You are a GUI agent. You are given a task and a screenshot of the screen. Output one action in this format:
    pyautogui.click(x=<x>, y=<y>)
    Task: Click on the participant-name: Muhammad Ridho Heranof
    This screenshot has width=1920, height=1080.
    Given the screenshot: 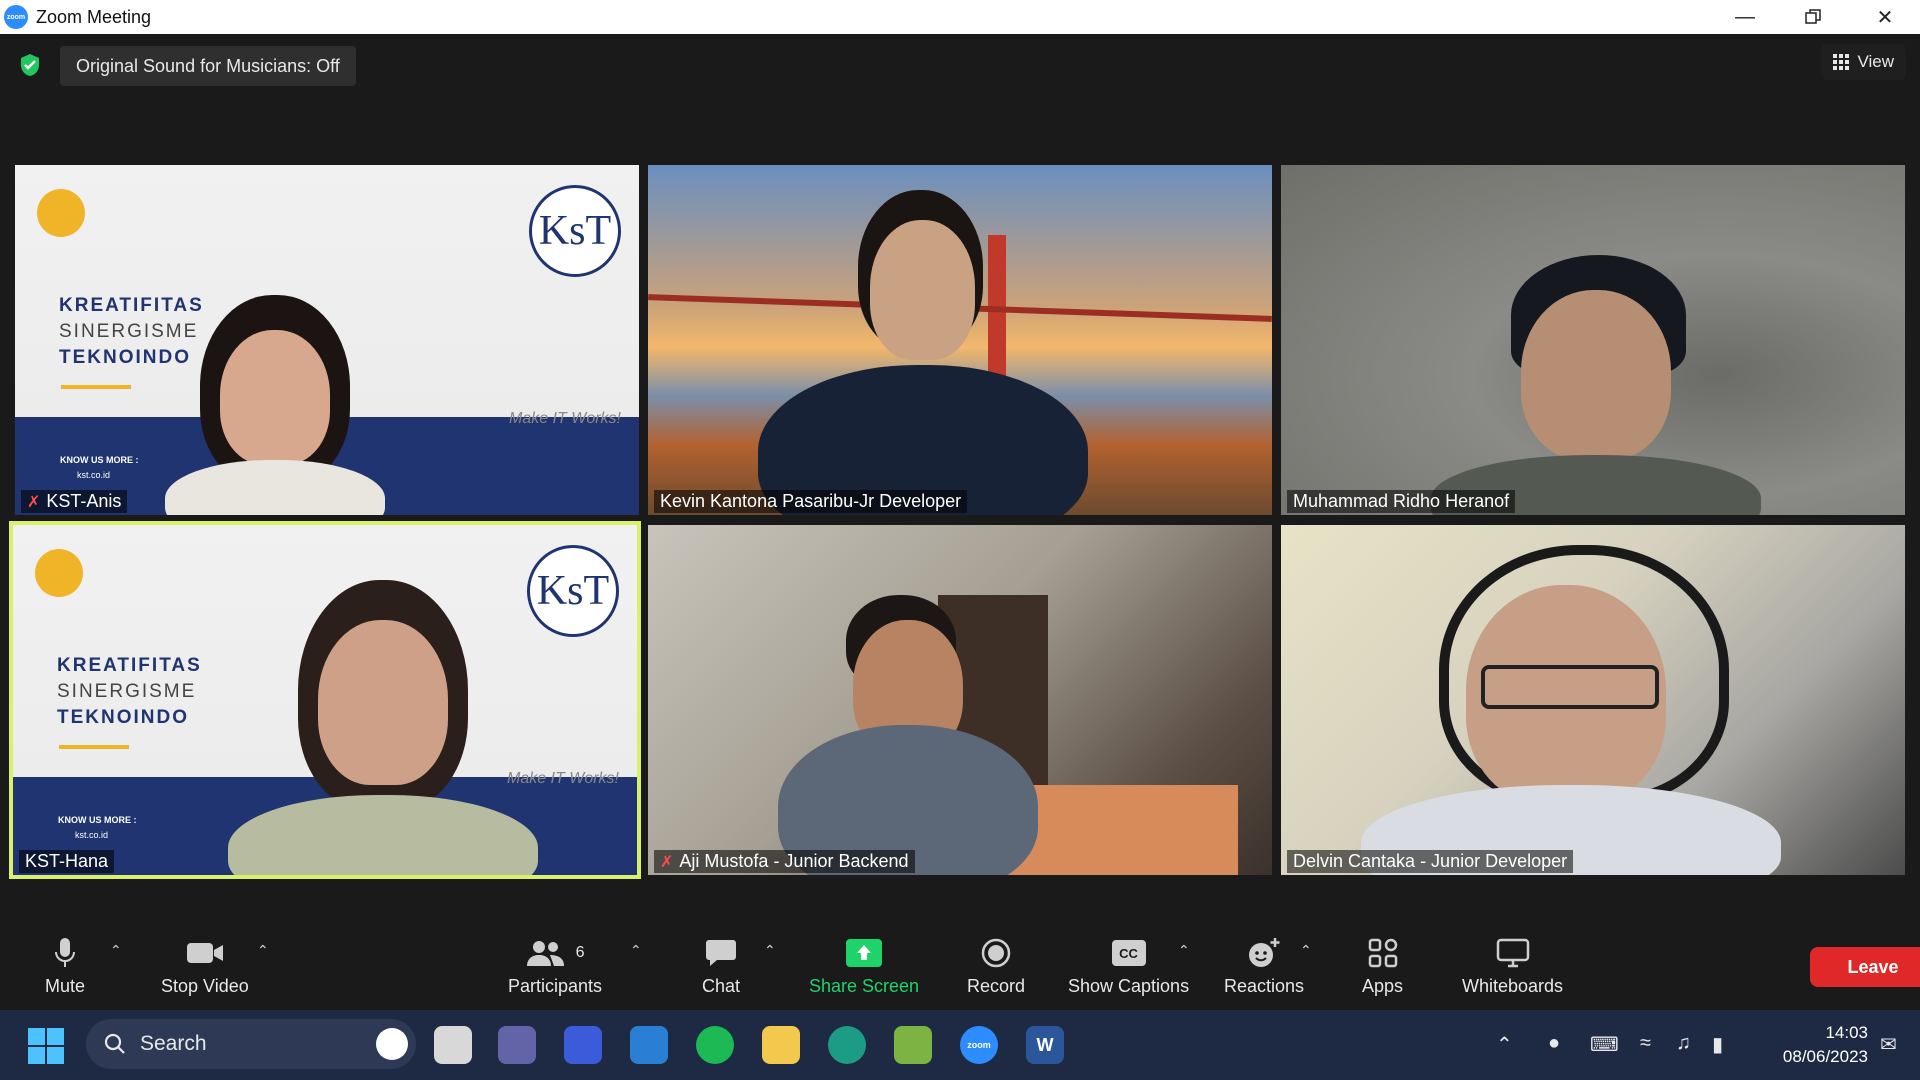 What is the action you would take?
    pyautogui.click(x=1401, y=501)
    